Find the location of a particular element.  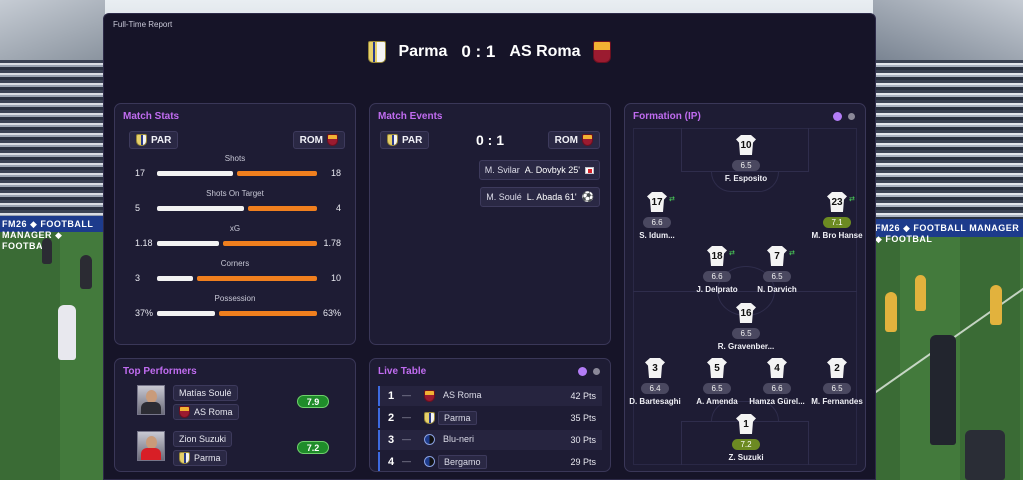

stat-home-value: 1.18 is located at coordinates (144, 243).